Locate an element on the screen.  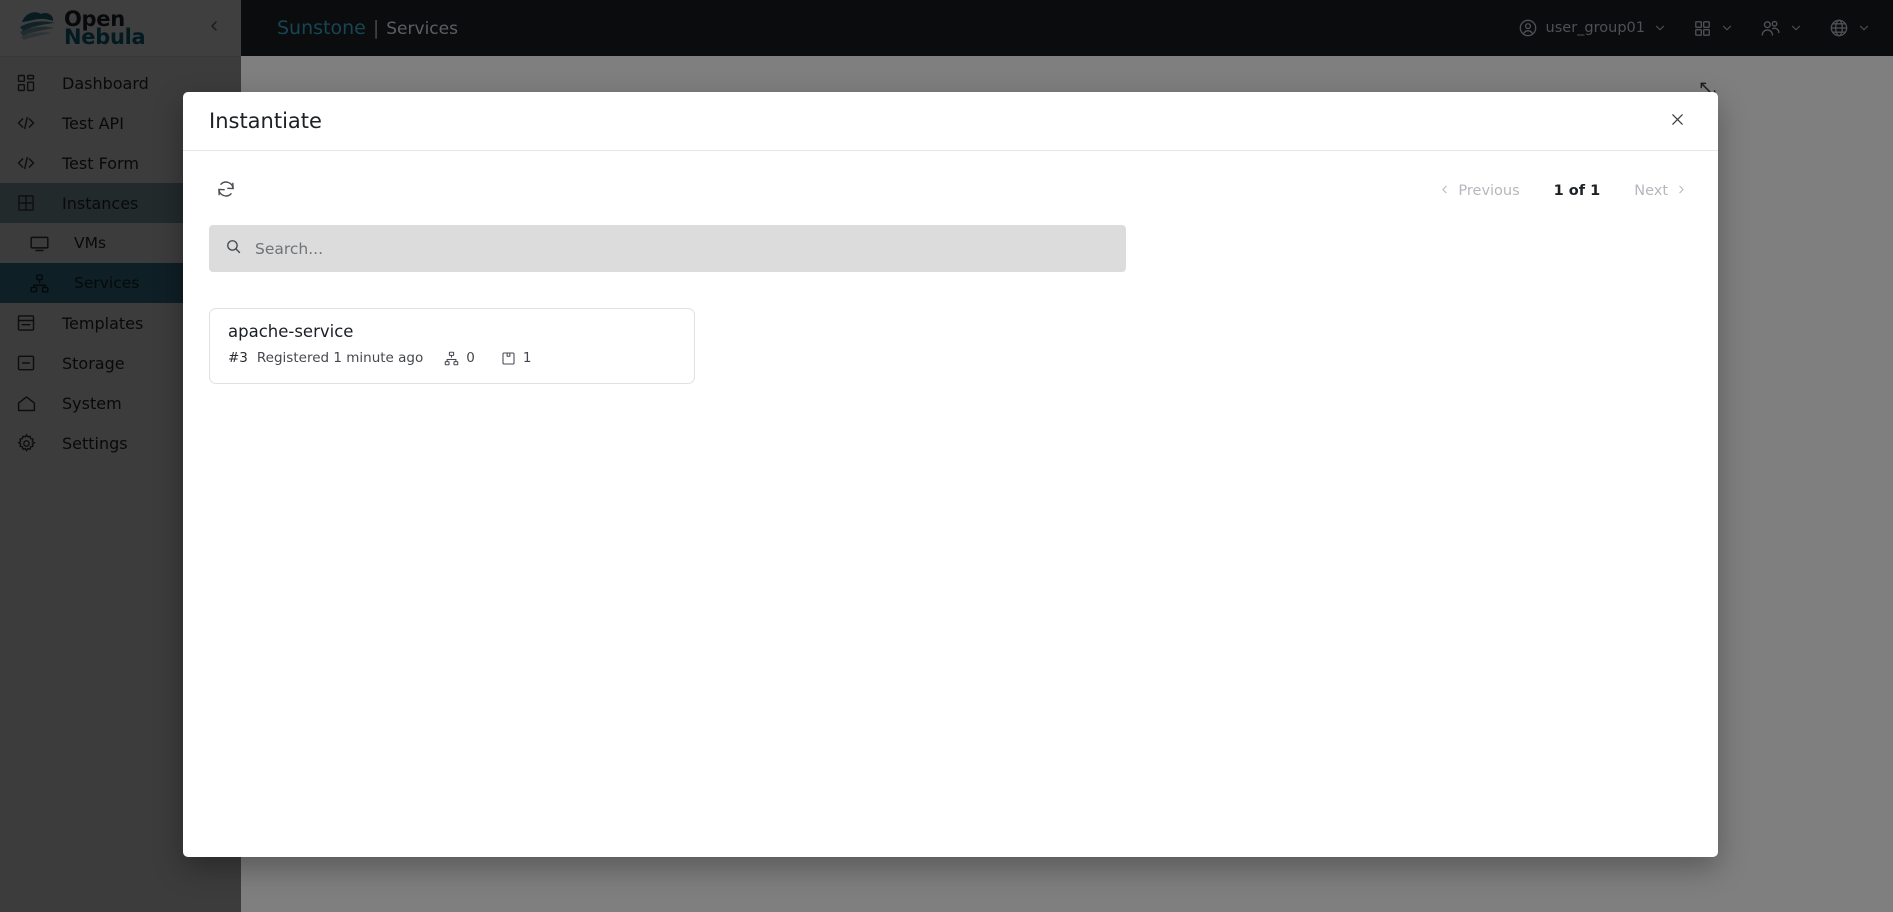
modal-toolbar: Previous 1 of 1 Next is located at coordinates (950, 191).